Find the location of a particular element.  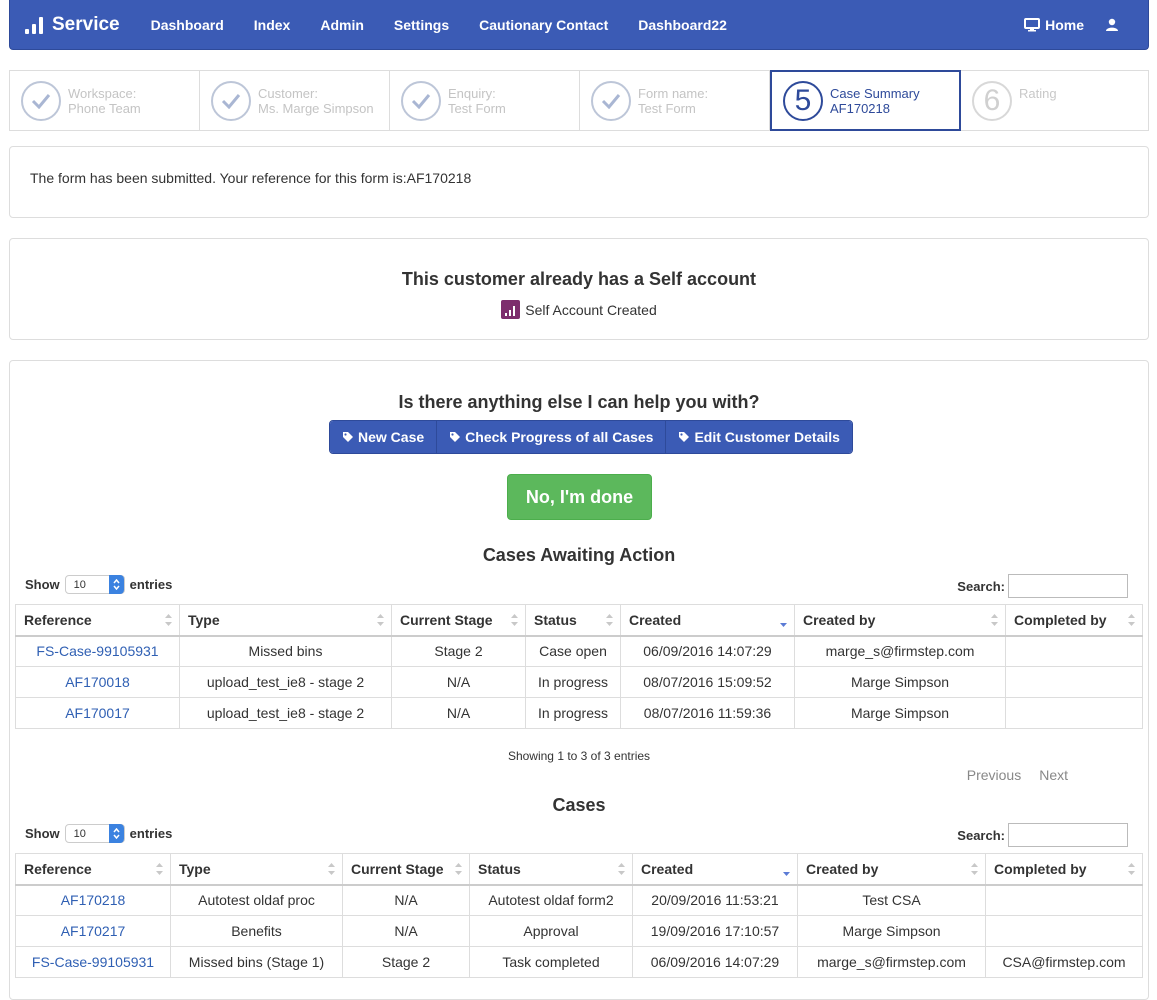

brand: Service is located at coordinates (72, 25).